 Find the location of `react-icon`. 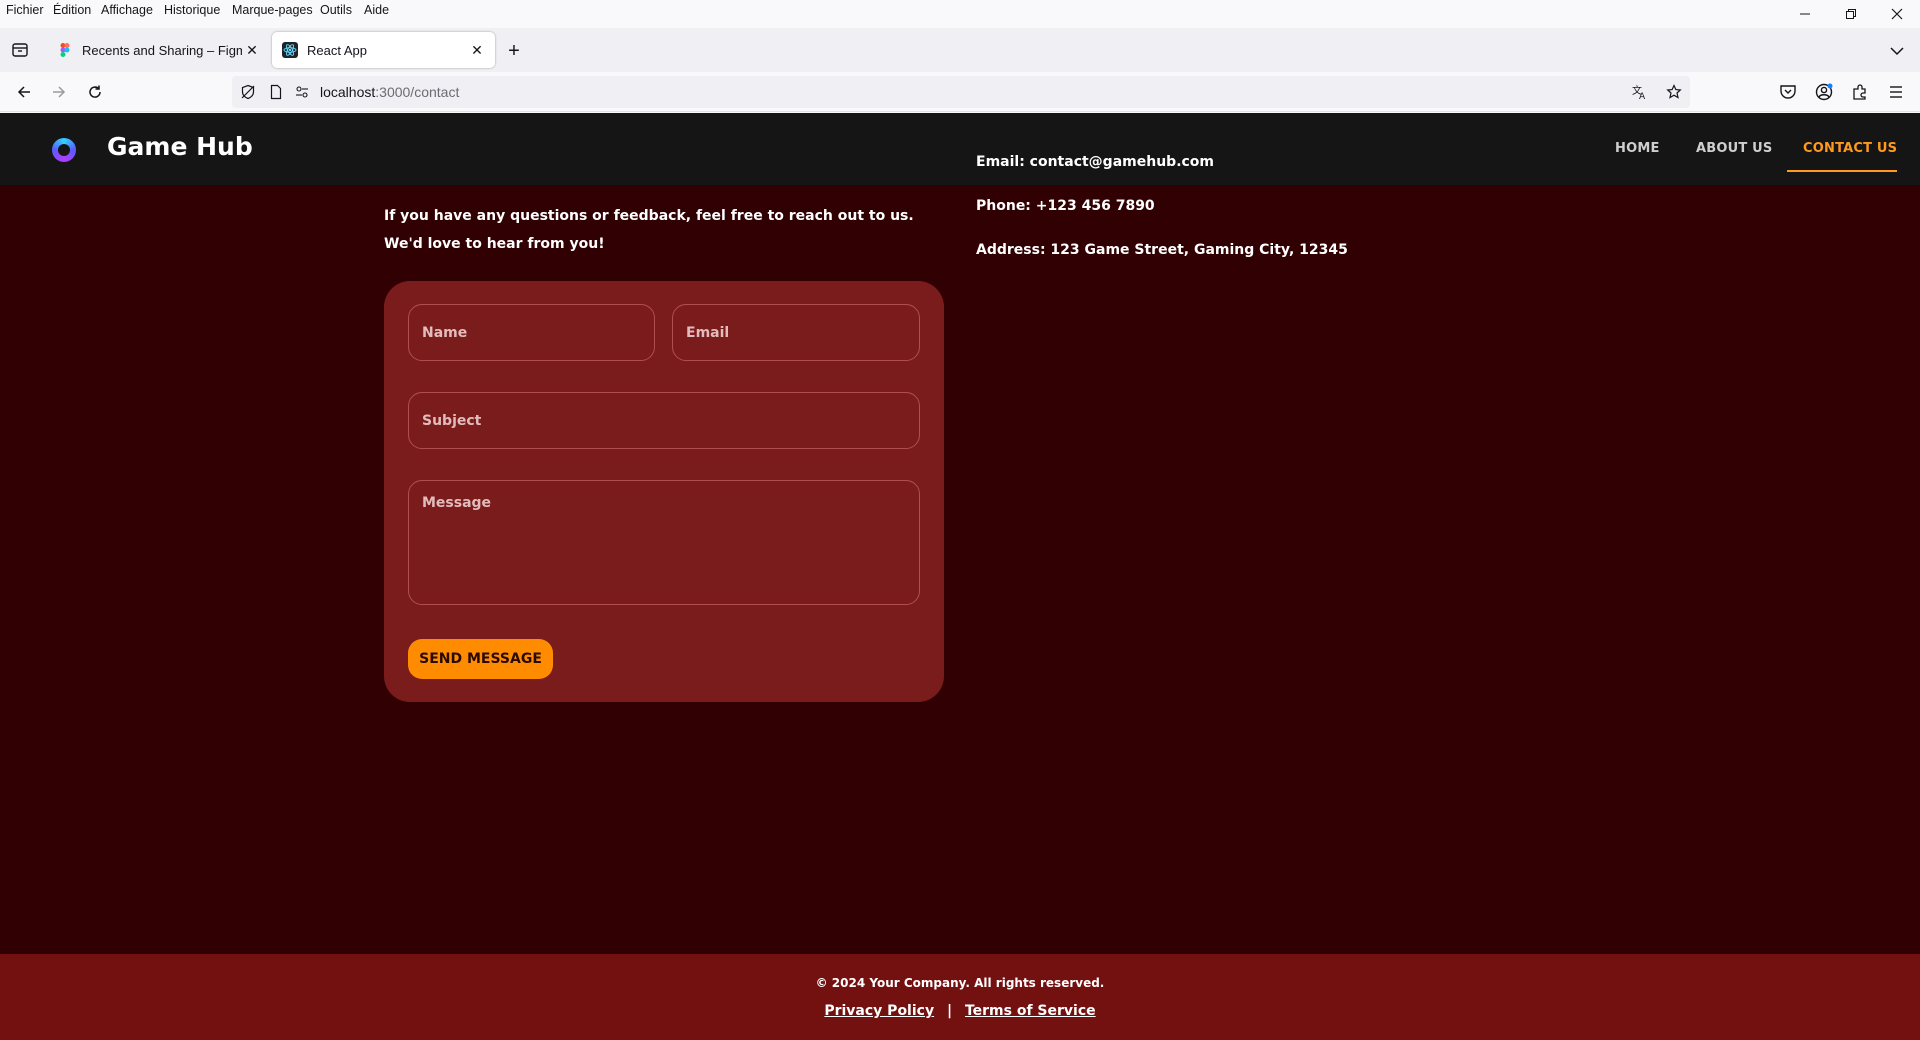

react-icon is located at coordinates (290, 50).